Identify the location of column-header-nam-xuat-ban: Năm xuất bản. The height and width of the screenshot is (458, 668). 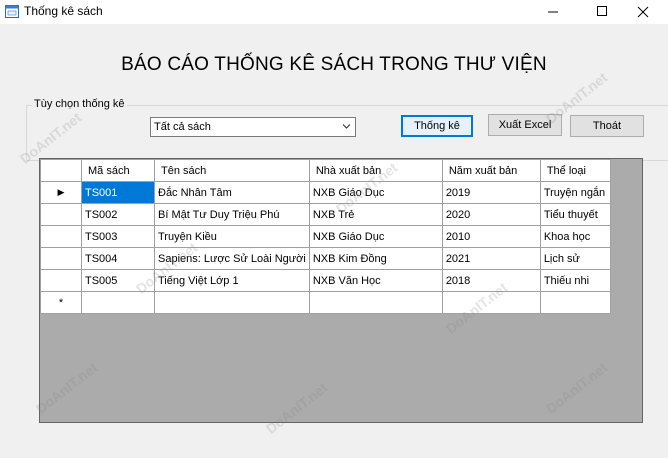
(491, 170).